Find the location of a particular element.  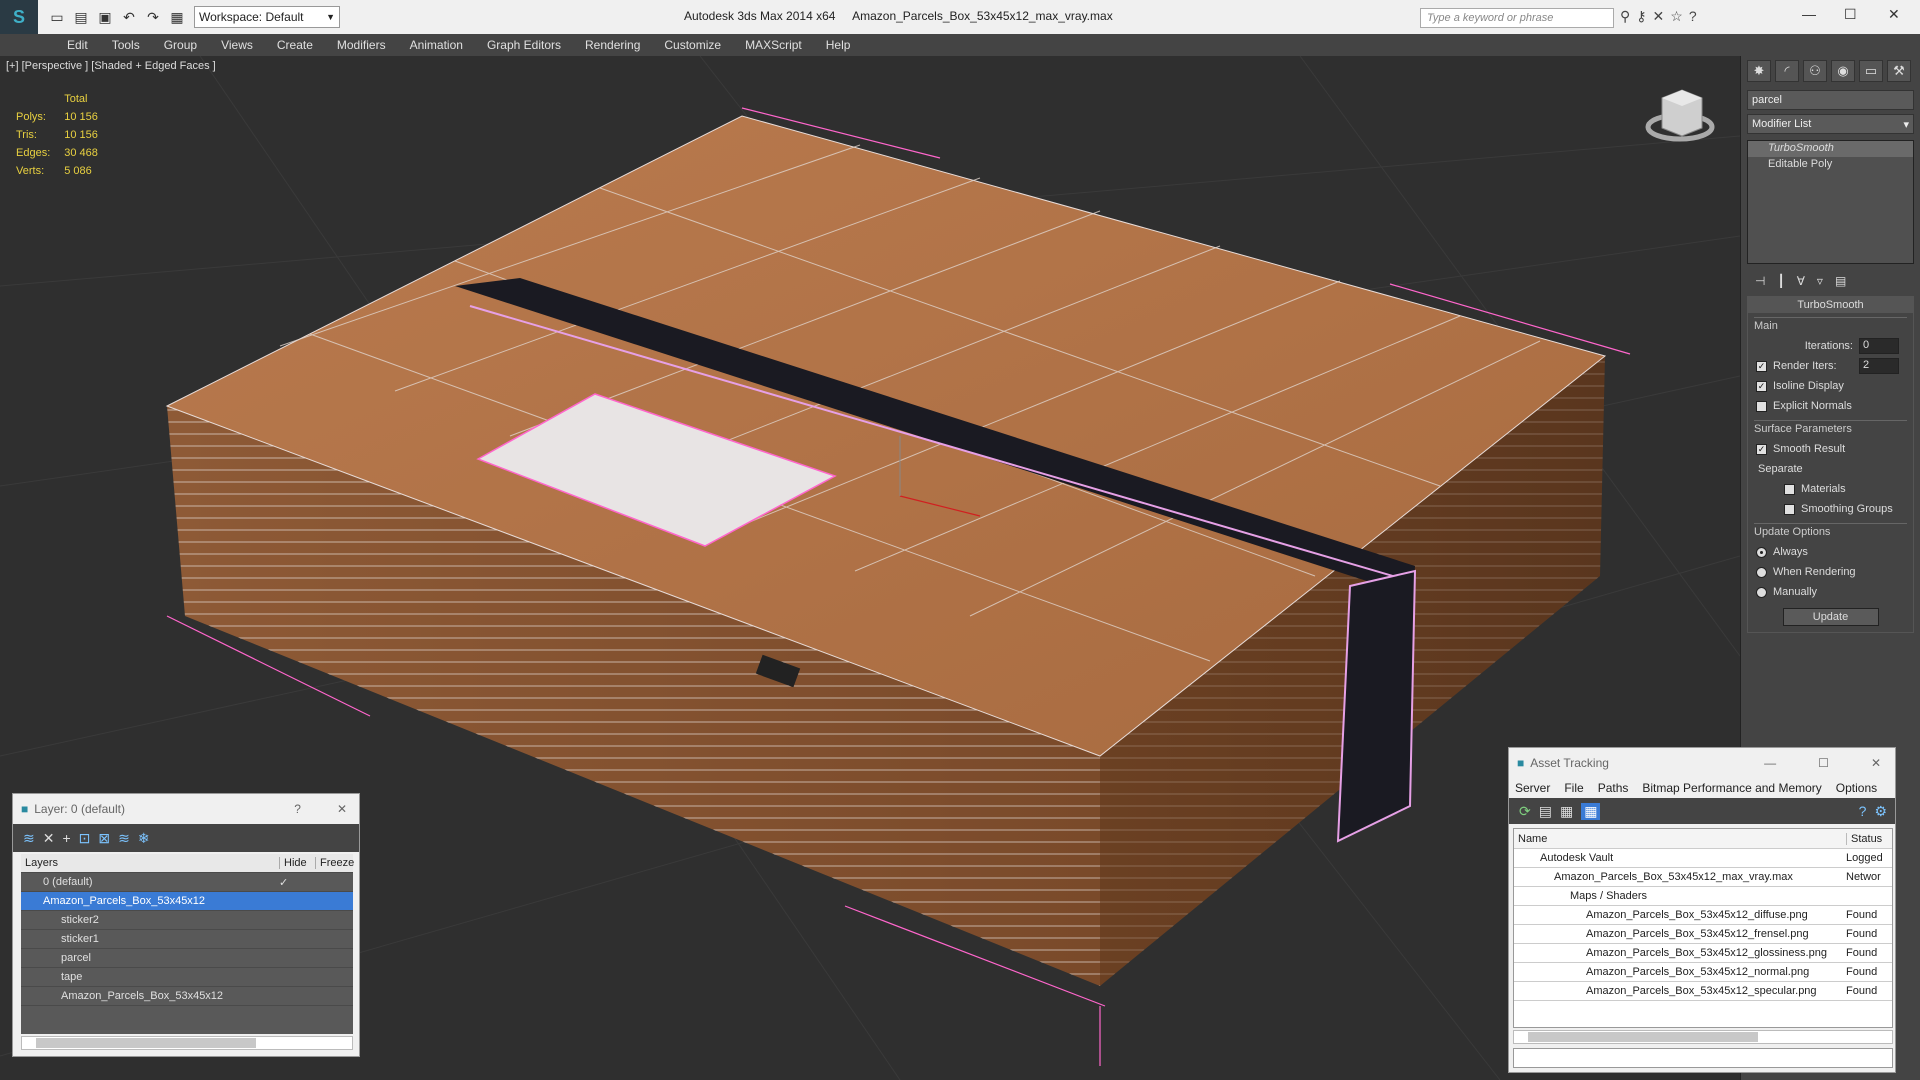

key-icon: ⚷ is located at coordinates (1641, 16).